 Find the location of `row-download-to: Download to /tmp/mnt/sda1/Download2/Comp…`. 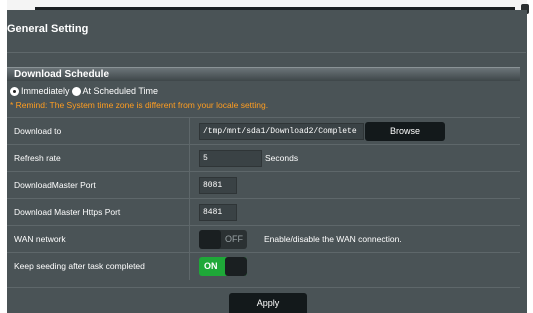

row-download-to: Download to /tmp/mnt/sda1/Download2/Comp… is located at coordinates (263, 131).